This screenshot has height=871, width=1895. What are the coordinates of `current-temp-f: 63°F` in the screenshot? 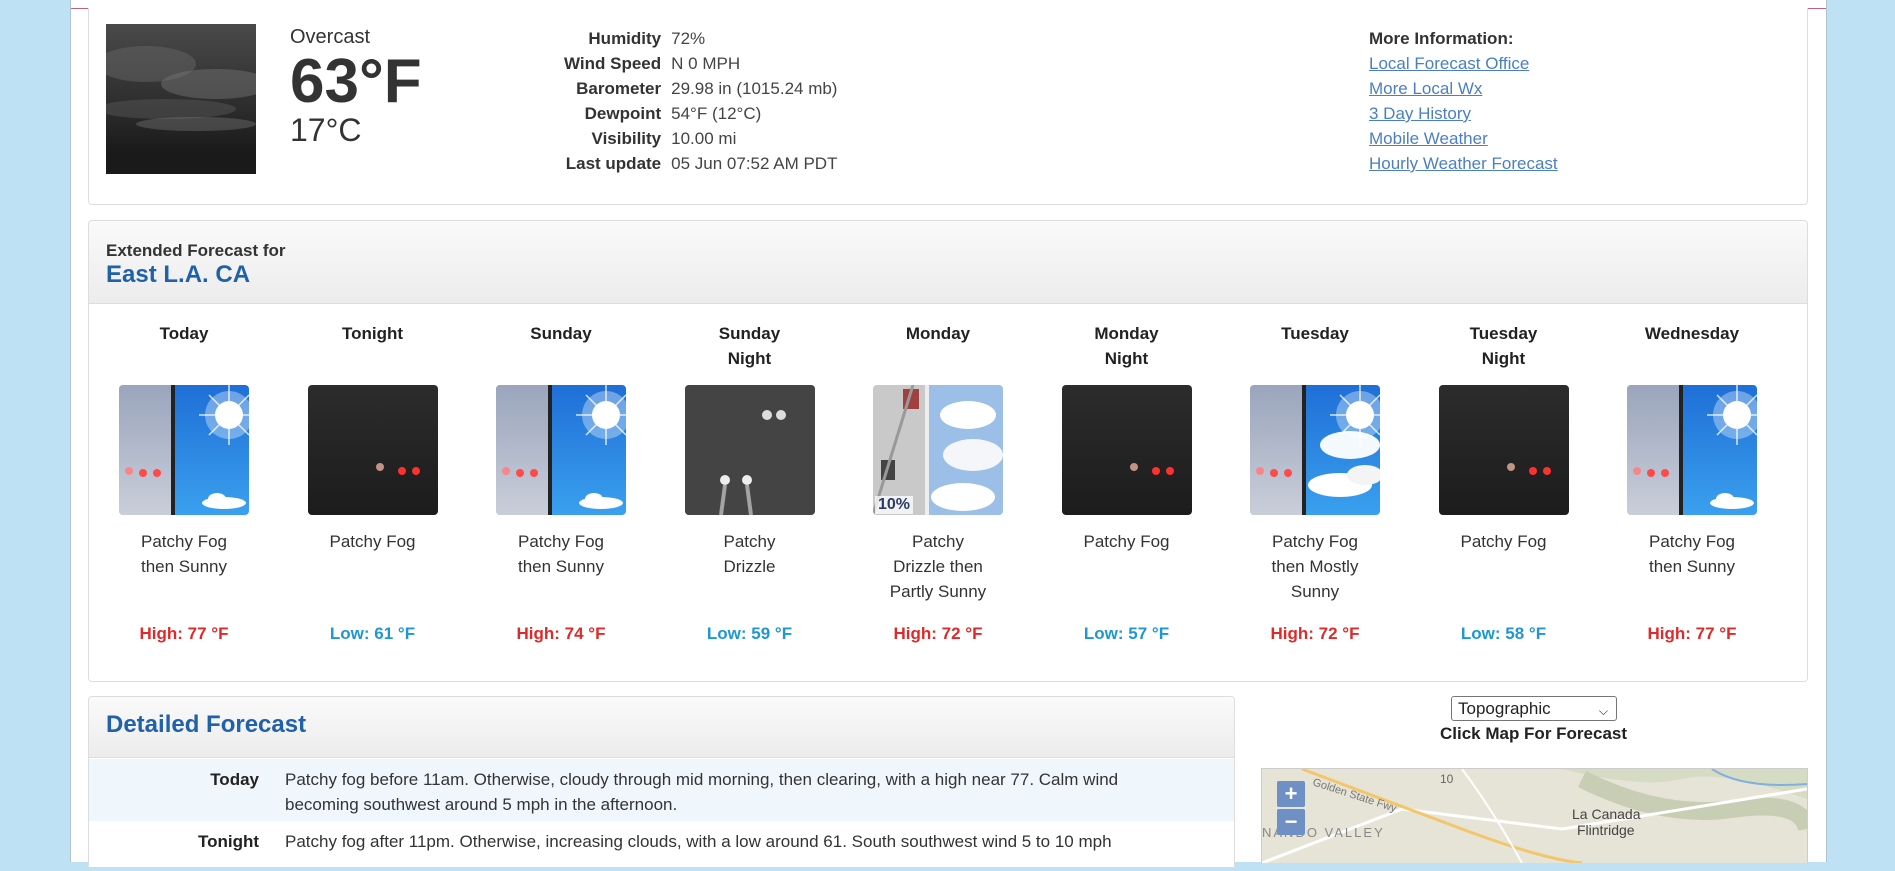 It's located at (356, 81).